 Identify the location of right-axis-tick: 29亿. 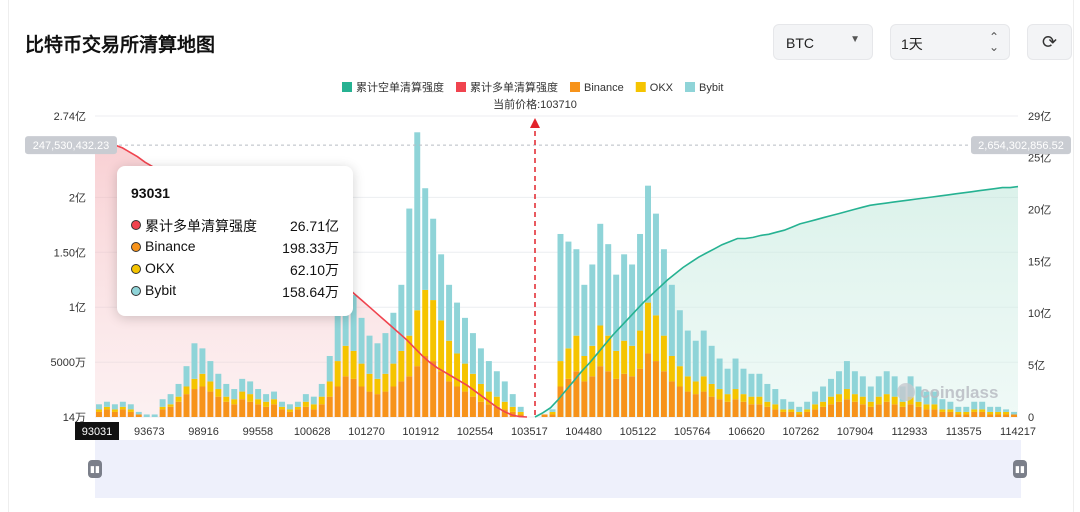
(1039, 116).